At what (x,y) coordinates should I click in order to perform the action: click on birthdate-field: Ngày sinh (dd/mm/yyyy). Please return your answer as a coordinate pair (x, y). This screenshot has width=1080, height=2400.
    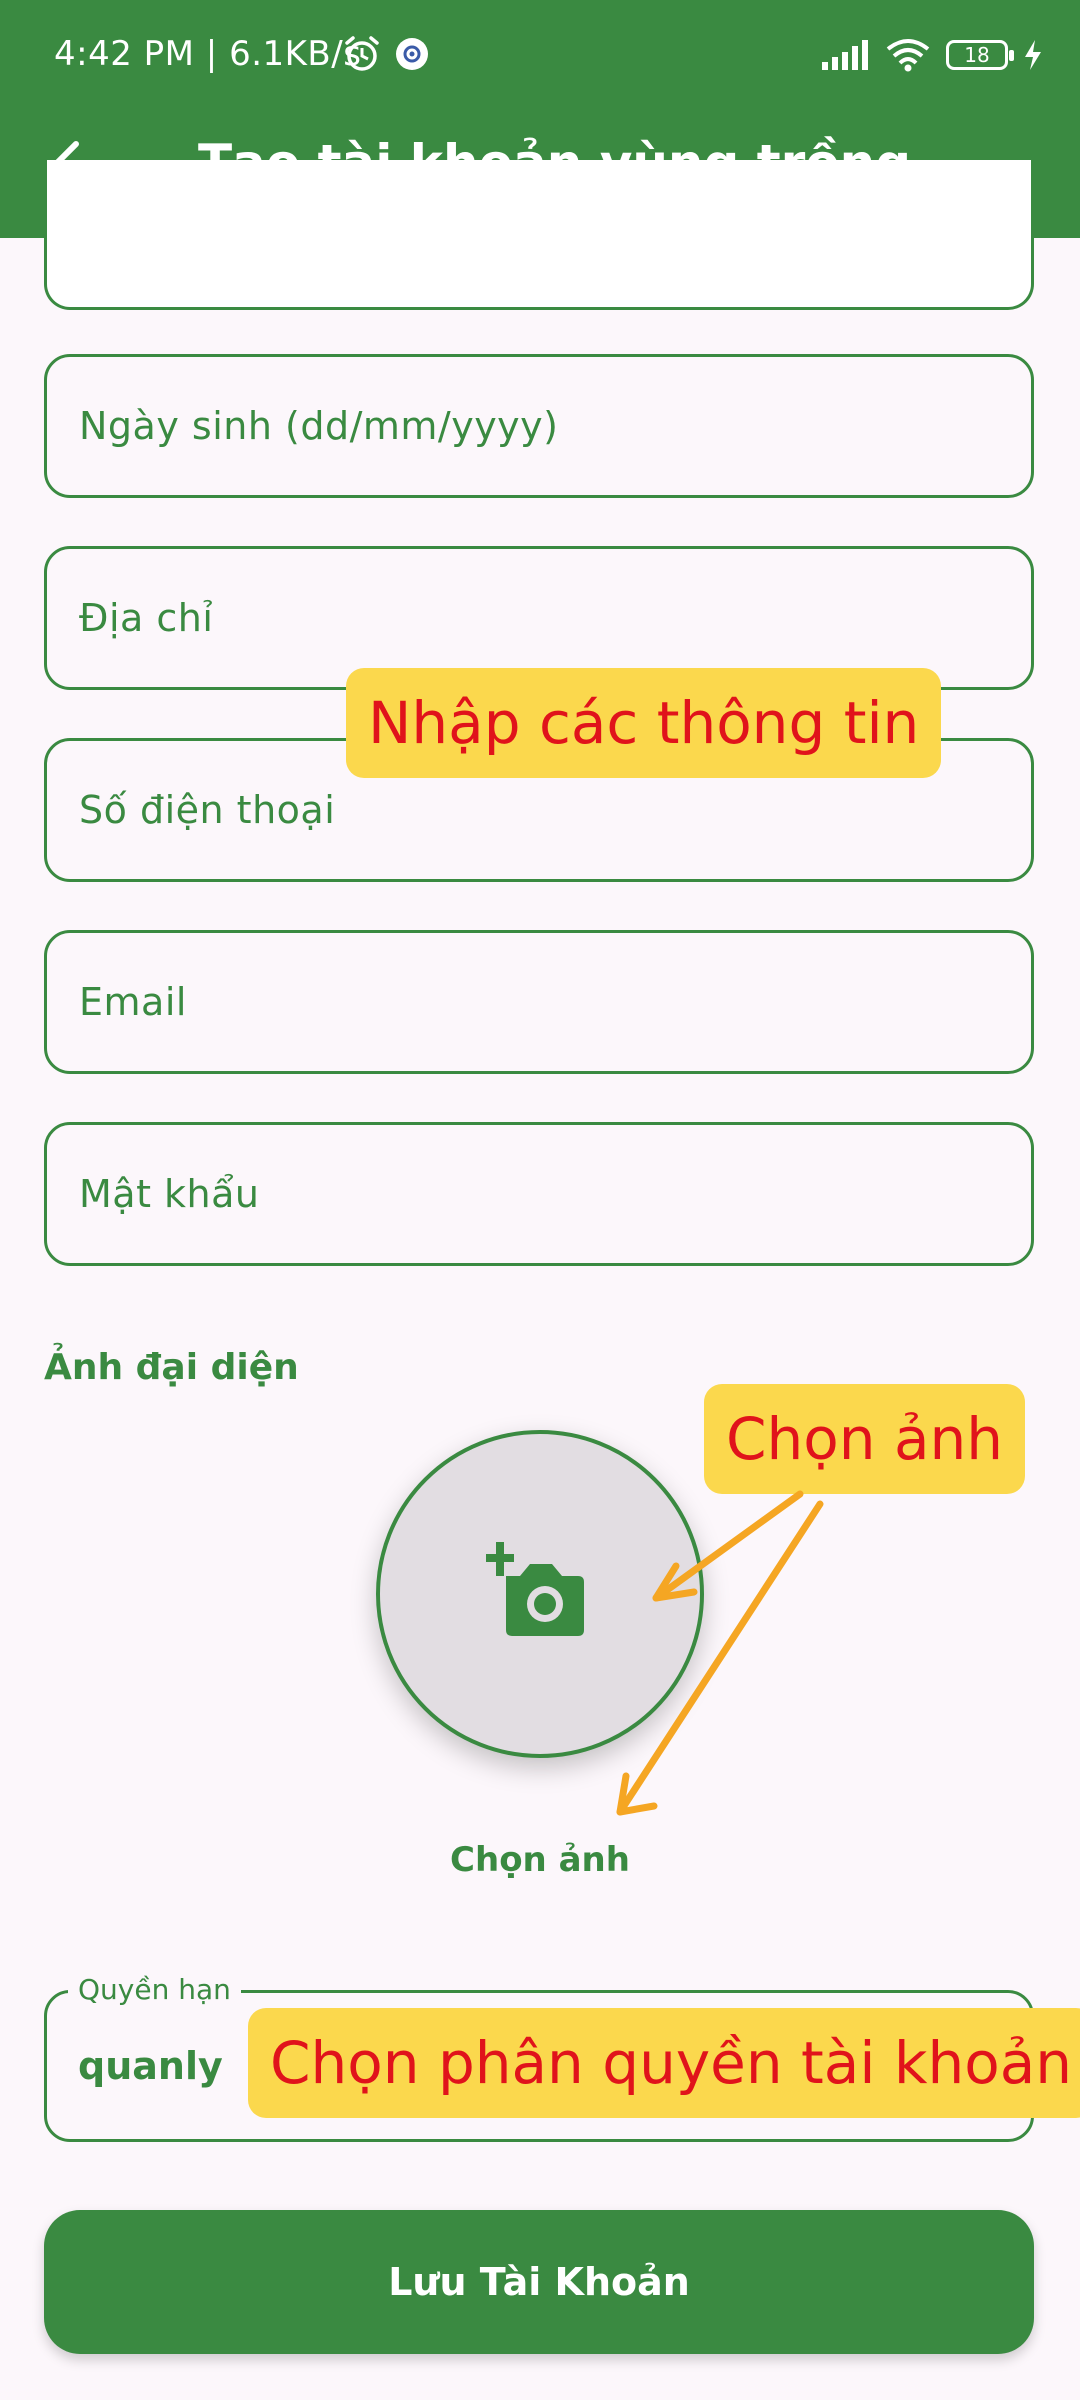
    Looking at the image, I should click on (539, 426).